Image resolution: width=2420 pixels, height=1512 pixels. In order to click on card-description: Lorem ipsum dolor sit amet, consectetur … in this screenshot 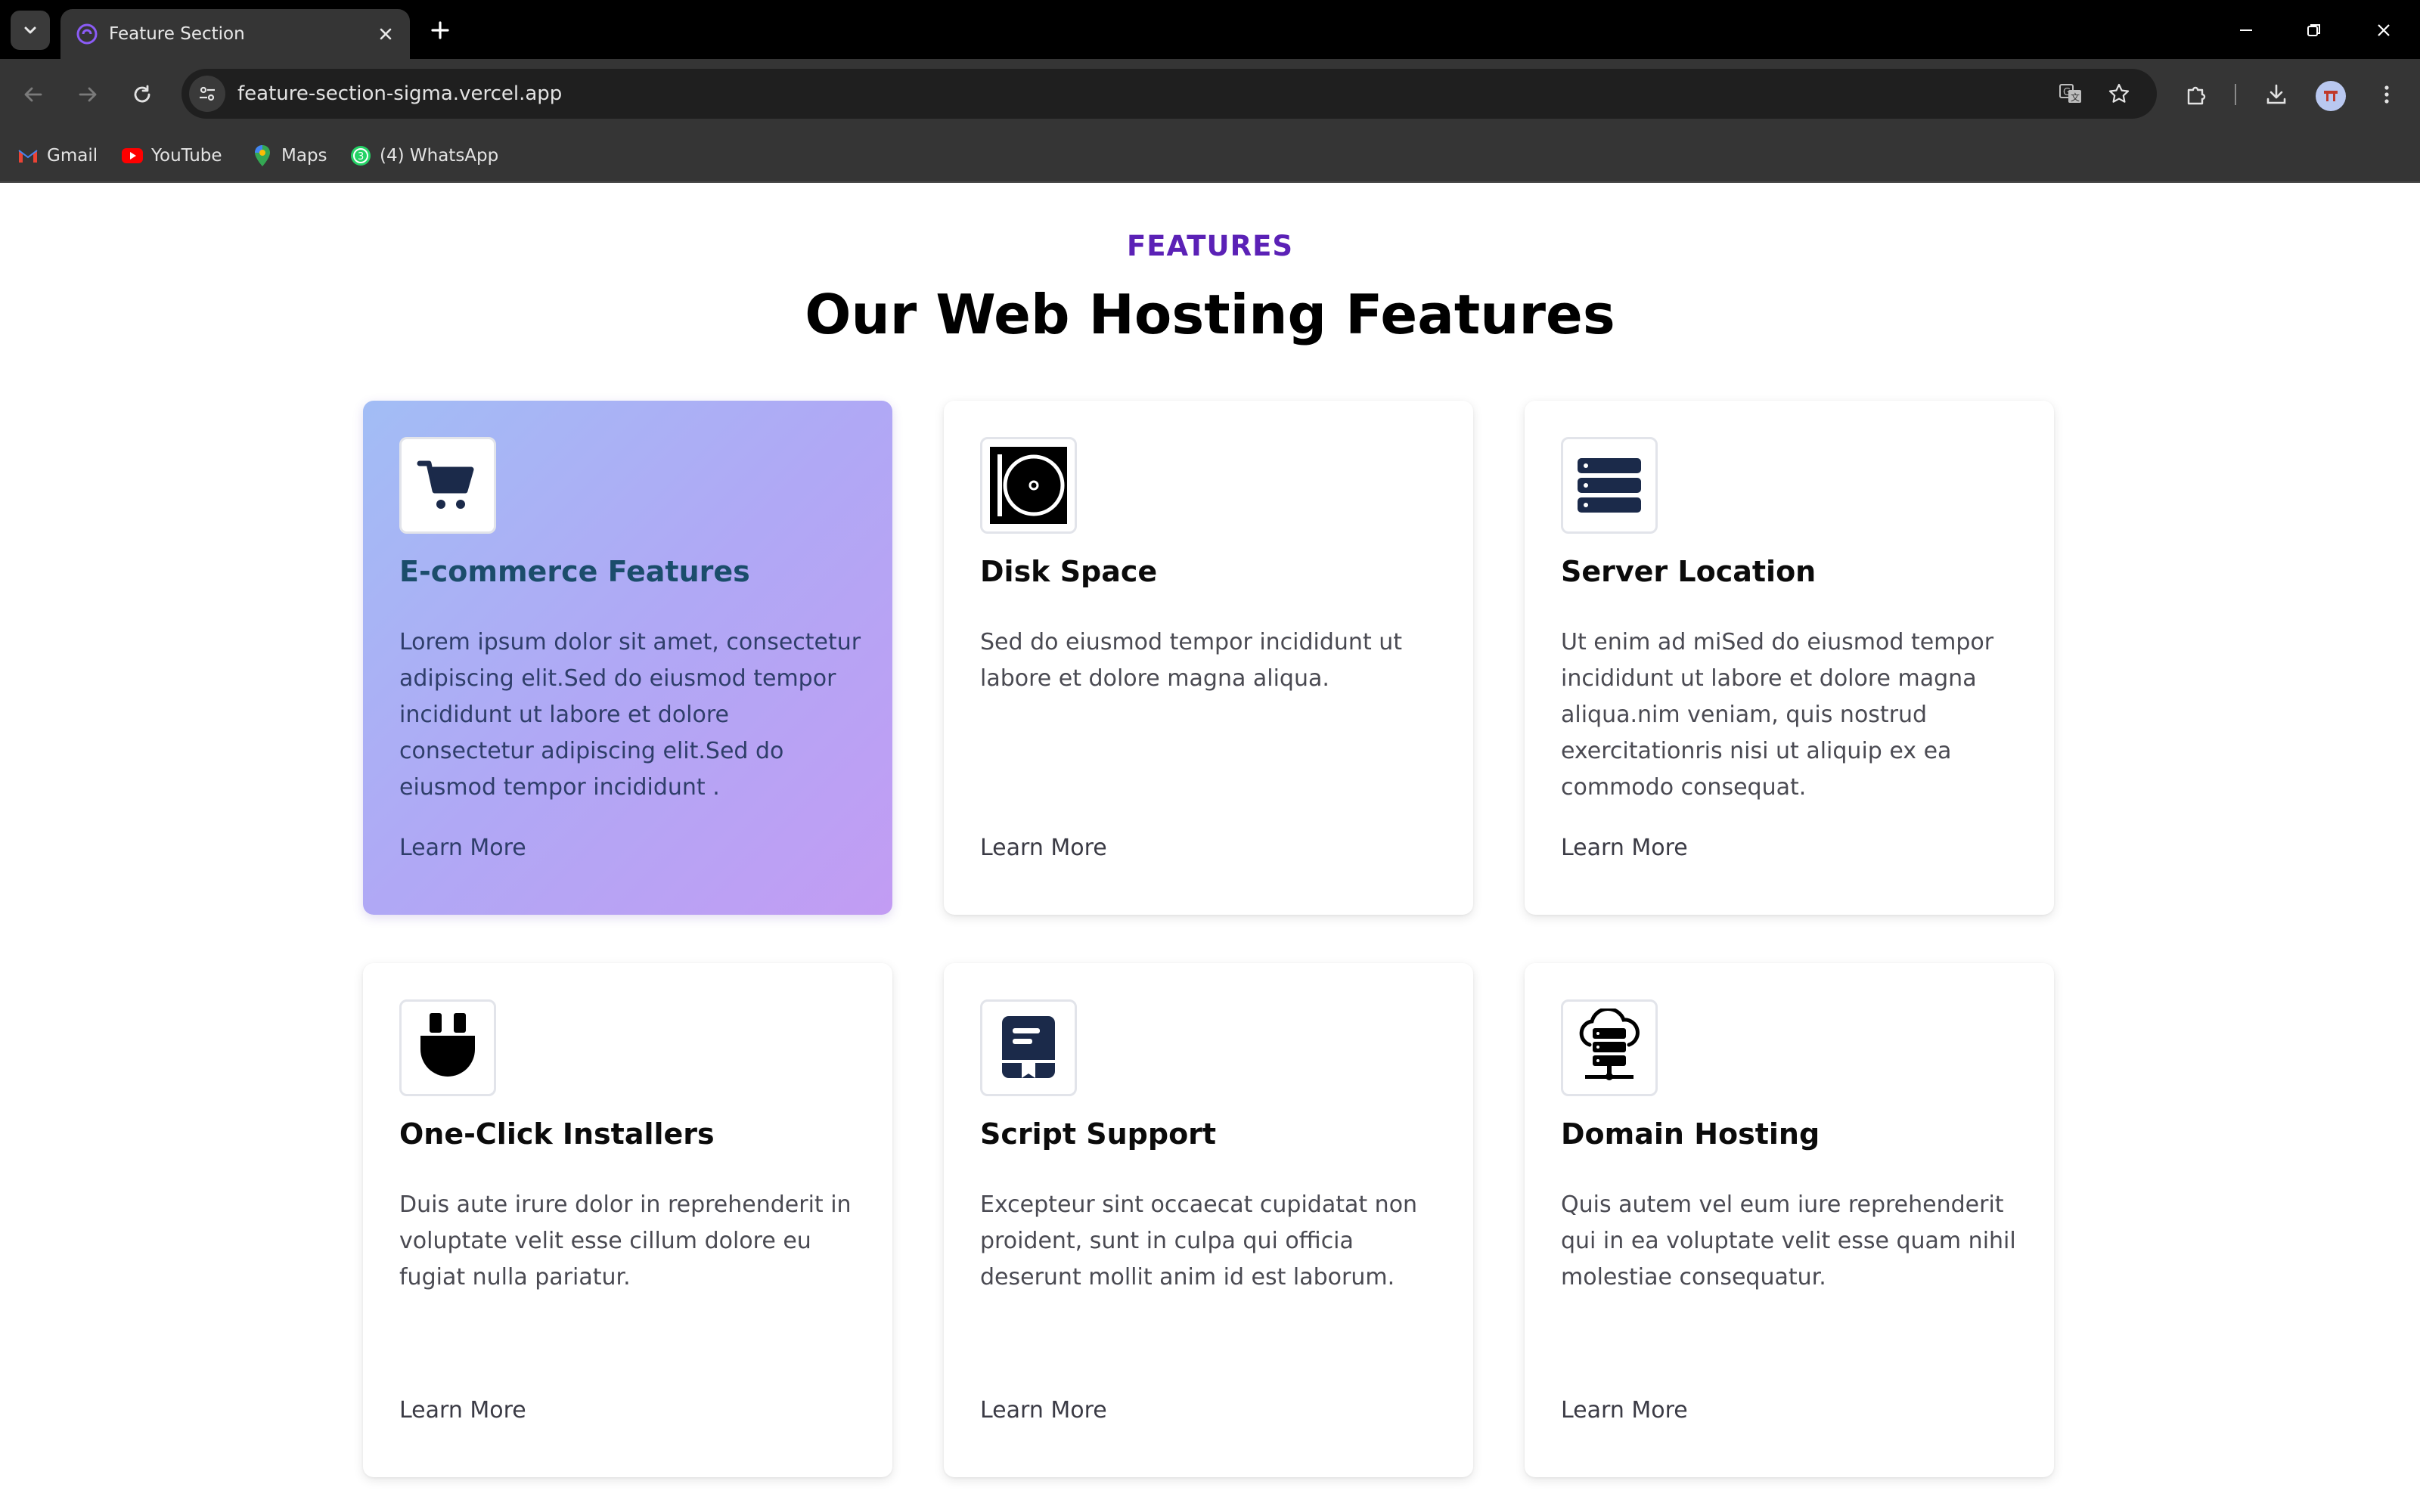, I will do `click(630, 715)`.